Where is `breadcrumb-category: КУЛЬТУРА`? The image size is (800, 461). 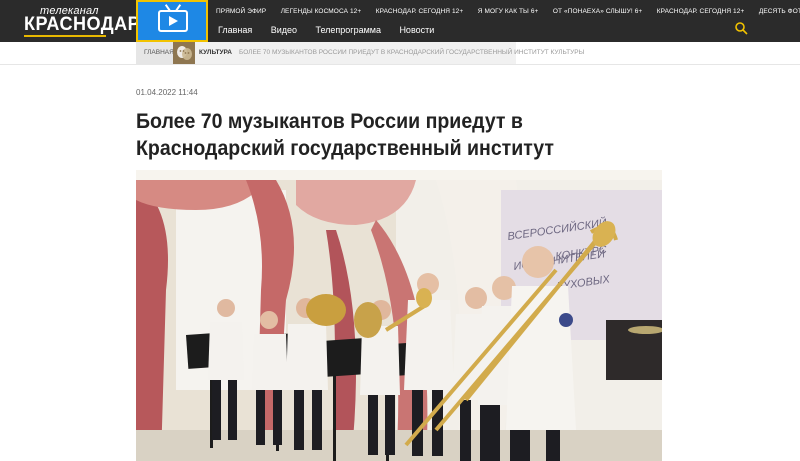 breadcrumb-category: КУЛЬТУРА is located at coordinates (215, 53).